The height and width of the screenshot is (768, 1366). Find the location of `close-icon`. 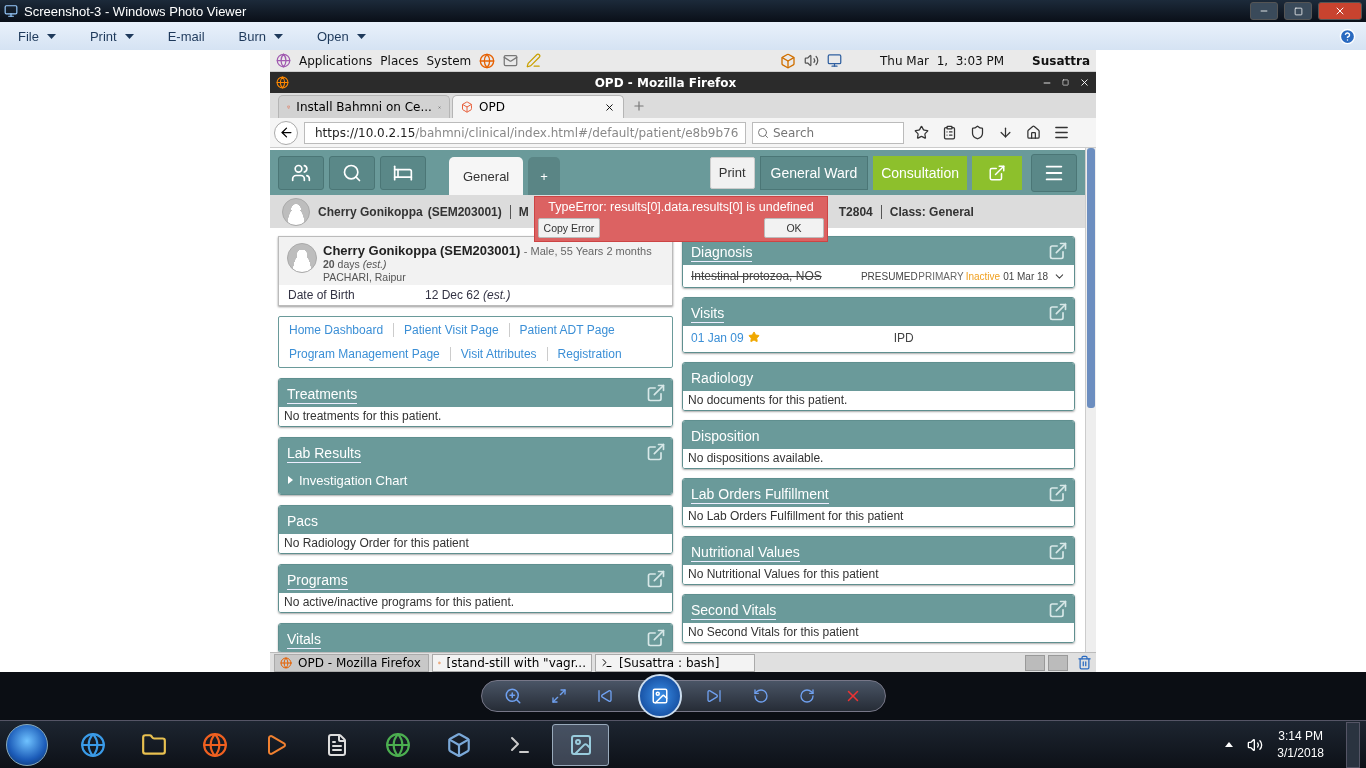

close-icon is located at coordinates (1084, 82).